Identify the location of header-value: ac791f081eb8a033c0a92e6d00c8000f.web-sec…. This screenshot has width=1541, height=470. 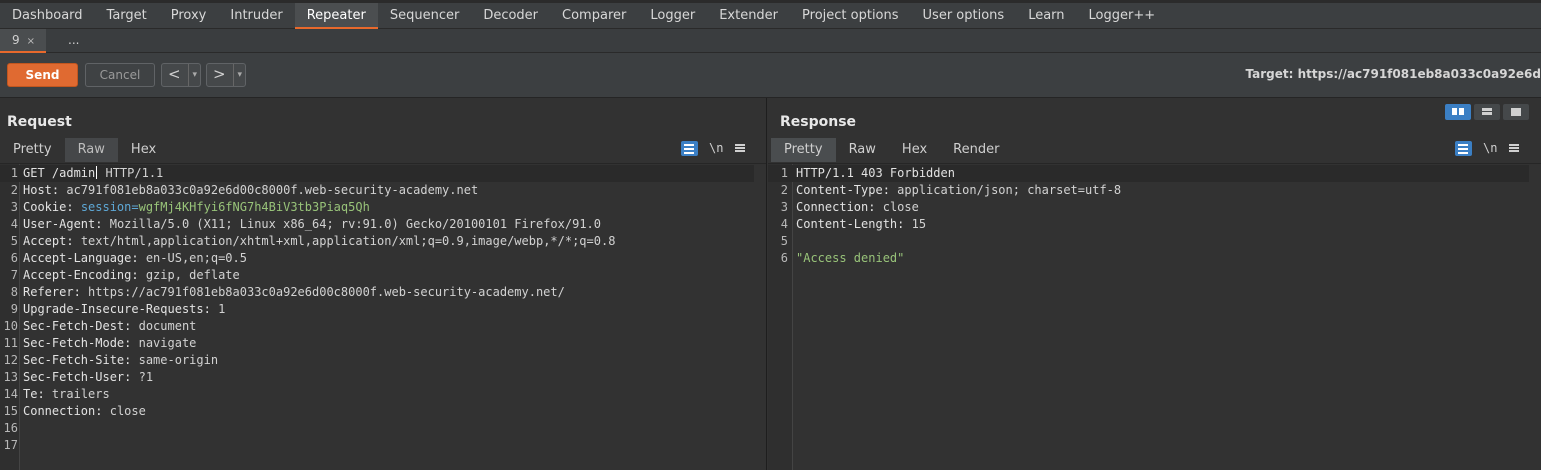
(272, 190).